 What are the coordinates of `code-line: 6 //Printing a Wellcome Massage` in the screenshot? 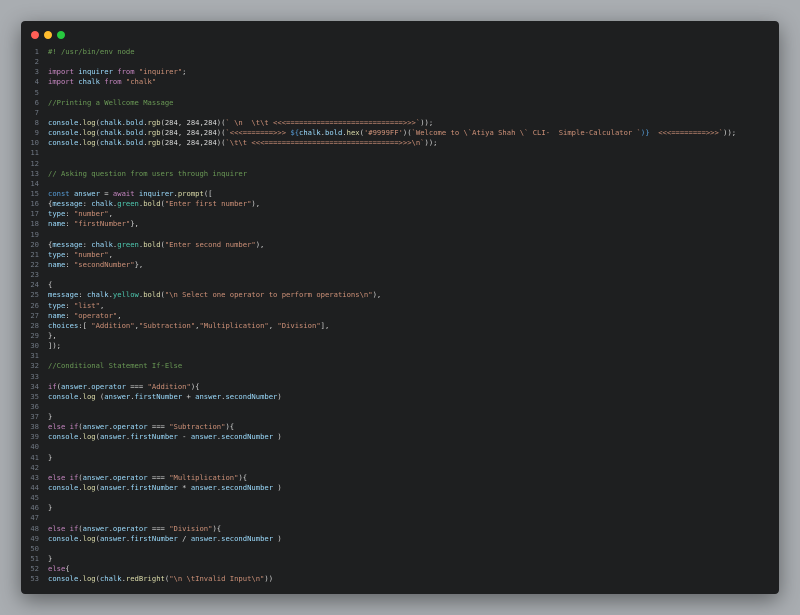 It's located at (400, 103).